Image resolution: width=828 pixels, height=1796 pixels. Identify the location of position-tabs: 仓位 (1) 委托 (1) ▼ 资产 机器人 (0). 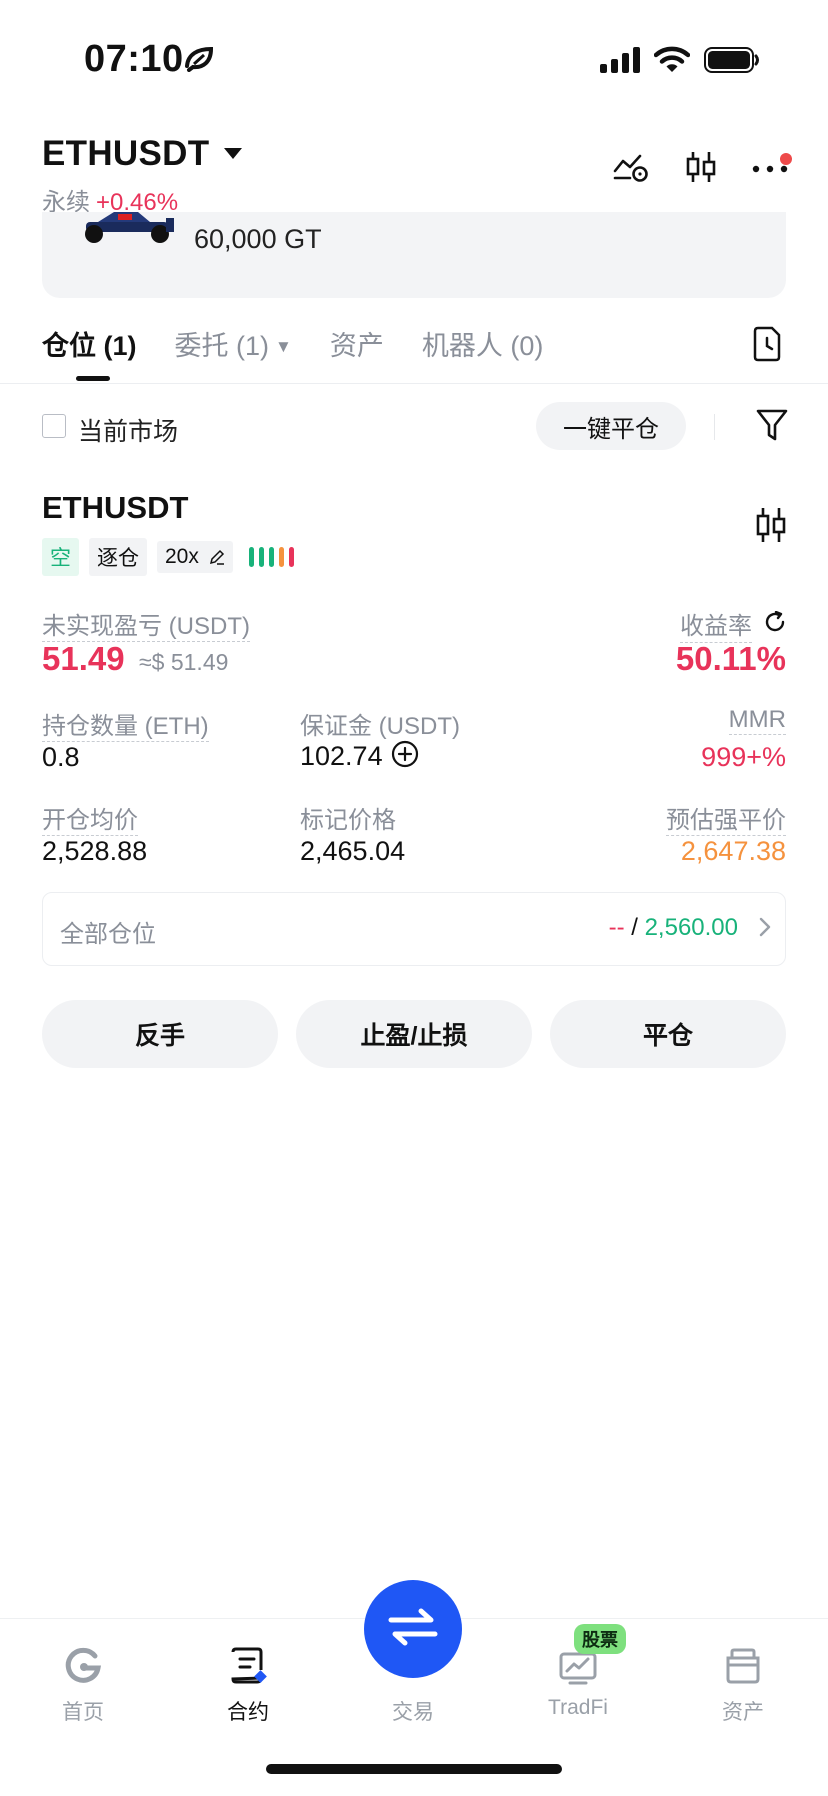
(292, 343).